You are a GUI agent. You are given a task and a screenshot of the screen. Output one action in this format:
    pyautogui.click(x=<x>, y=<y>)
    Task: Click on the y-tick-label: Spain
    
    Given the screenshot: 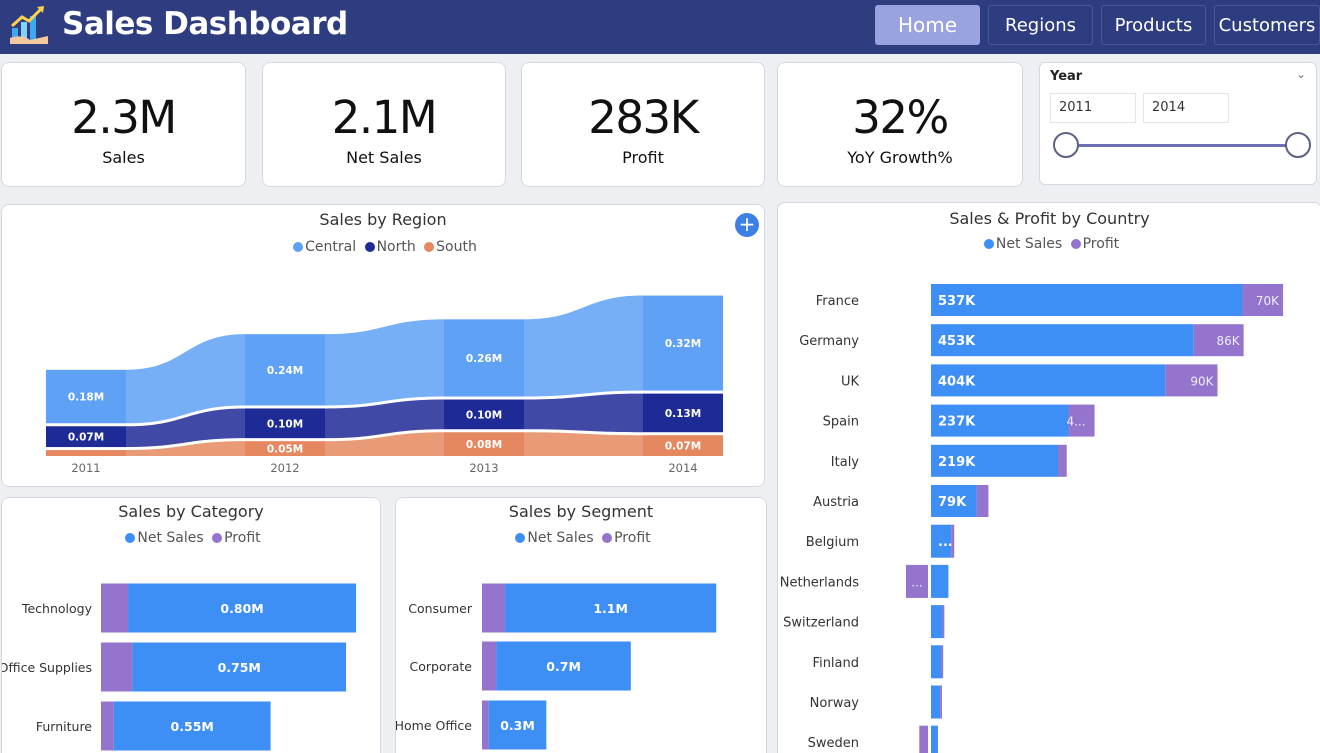 What is the action you would take?
    pyautogui.click(x=841, y=422)
    